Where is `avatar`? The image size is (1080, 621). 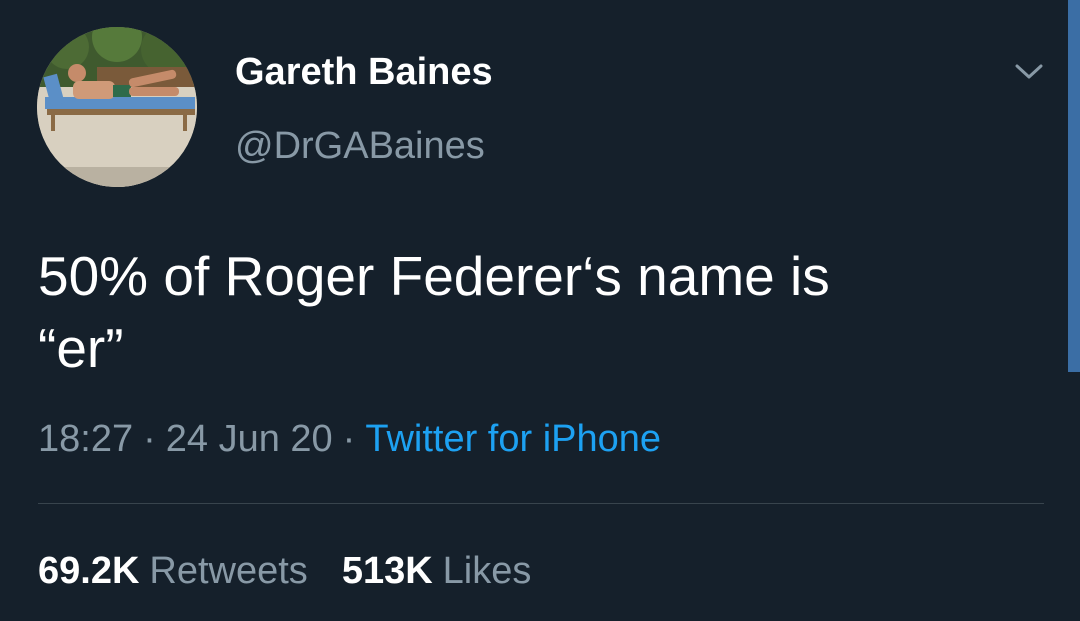
avatar is located at coordinates (117, 107).